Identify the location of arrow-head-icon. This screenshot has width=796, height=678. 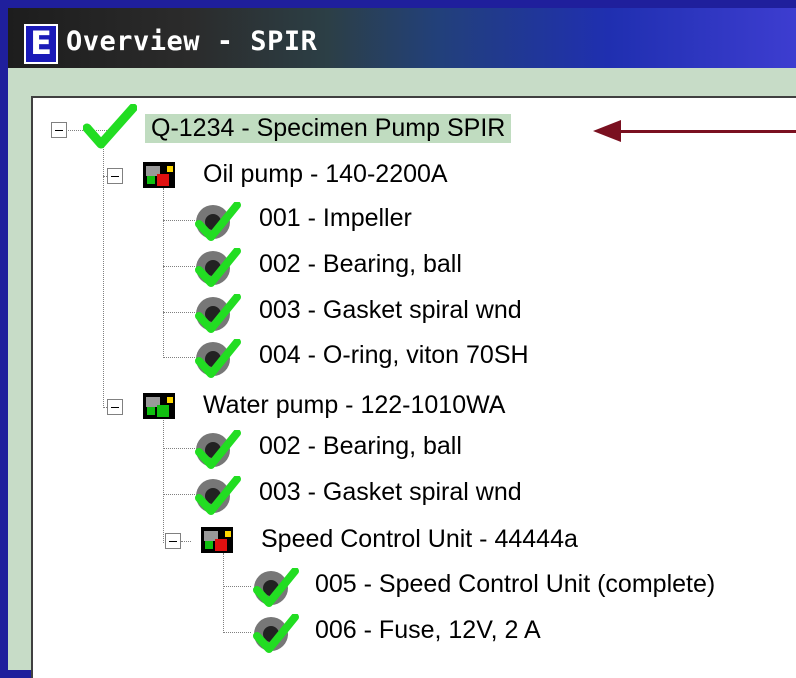
(607, 131).